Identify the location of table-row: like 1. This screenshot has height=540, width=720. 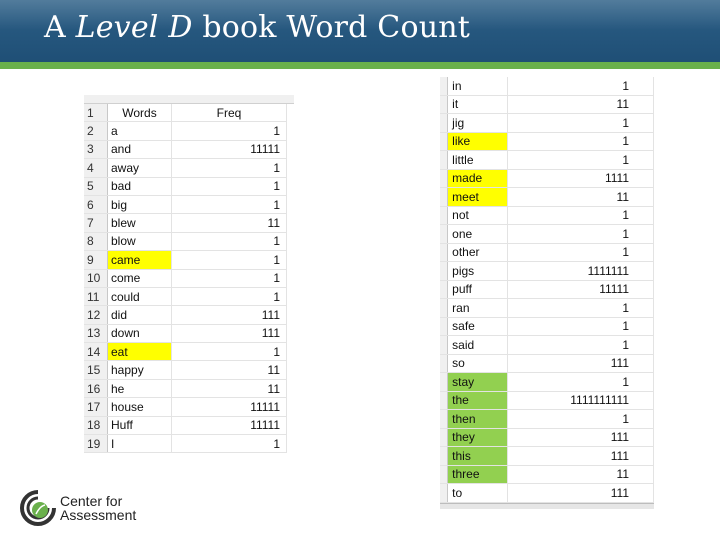
(547, 141).